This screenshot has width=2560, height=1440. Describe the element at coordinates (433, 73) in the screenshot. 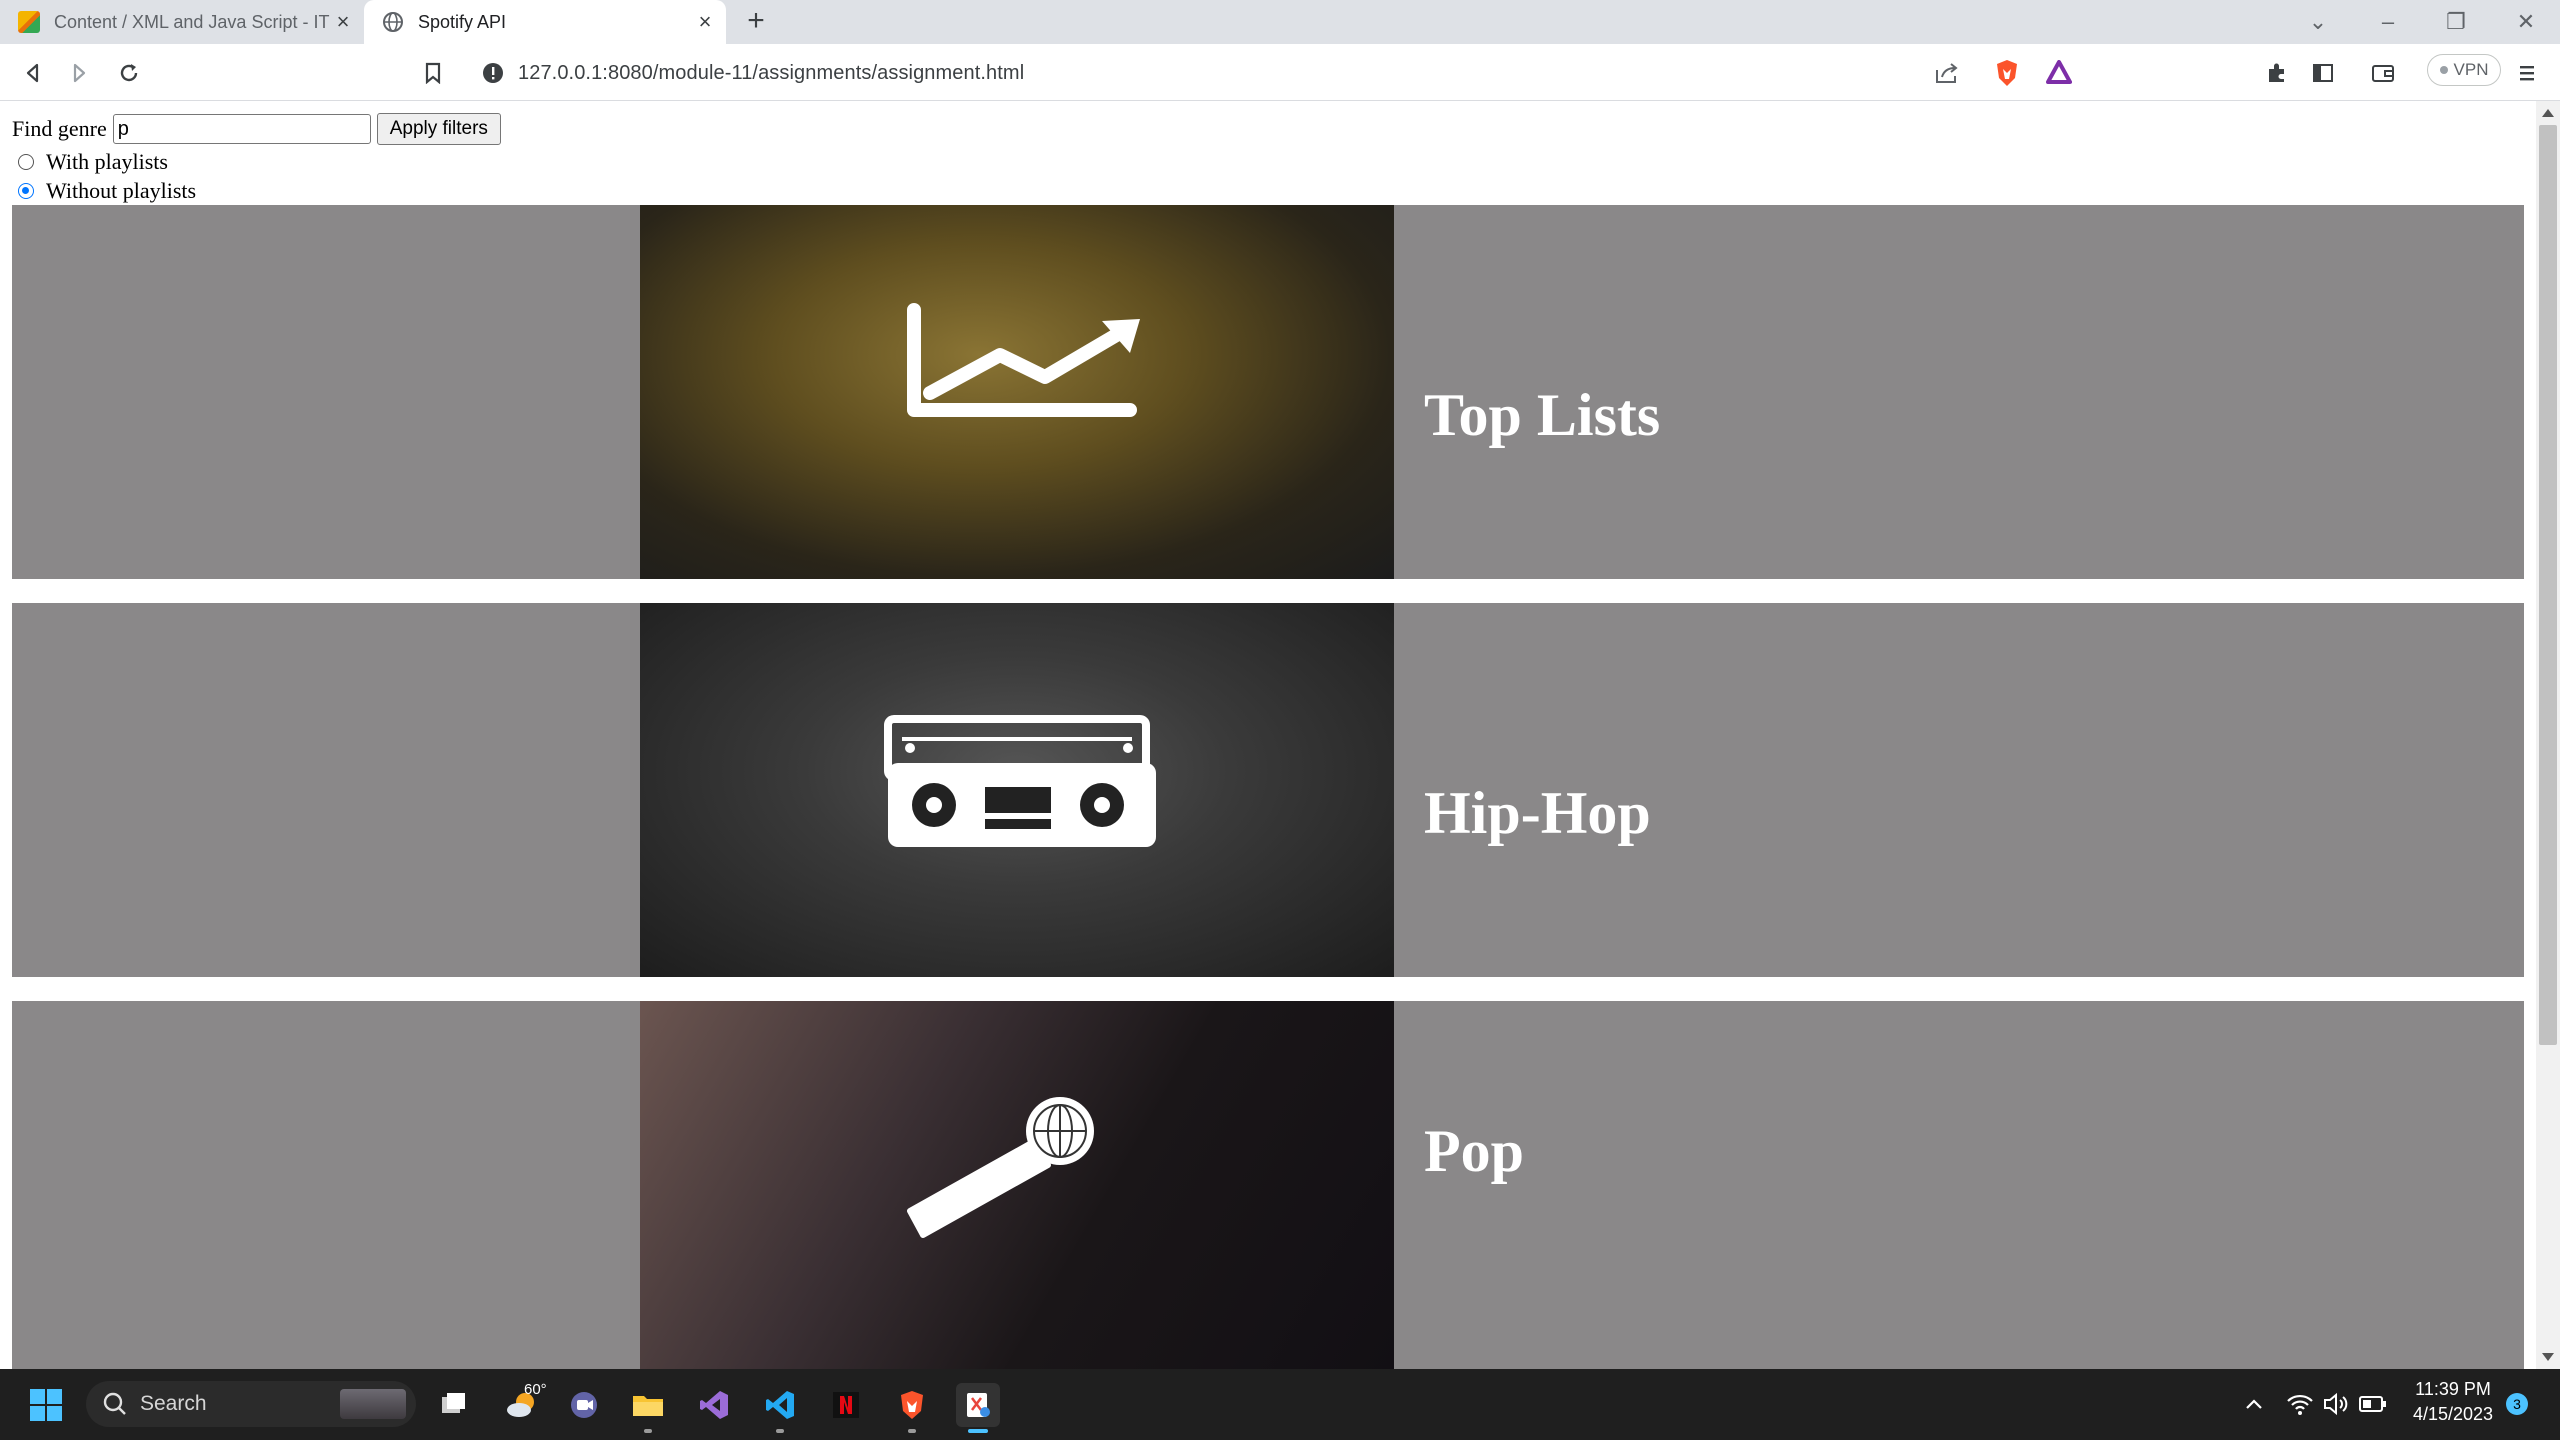

I see `bookmark-icon` at that location.